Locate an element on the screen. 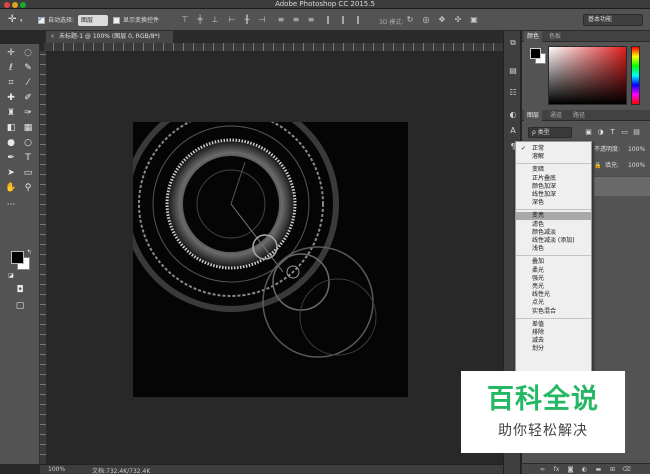 This screenshot has height=474, width=650. filter-smart-object-icon: ▤ is located at coordinates (636, 132).